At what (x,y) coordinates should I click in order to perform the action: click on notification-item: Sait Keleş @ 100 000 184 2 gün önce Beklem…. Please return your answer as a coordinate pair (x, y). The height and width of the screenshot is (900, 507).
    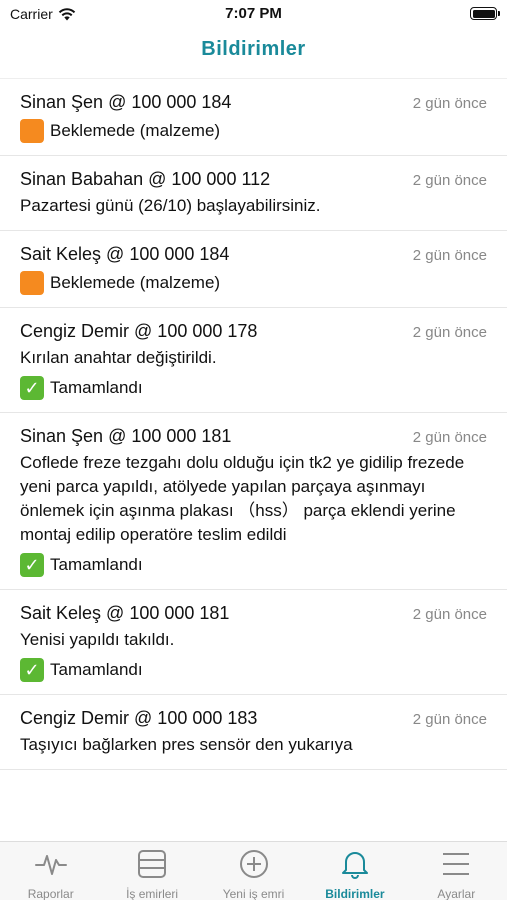
    Looking at the image, I should click on (253, 269).